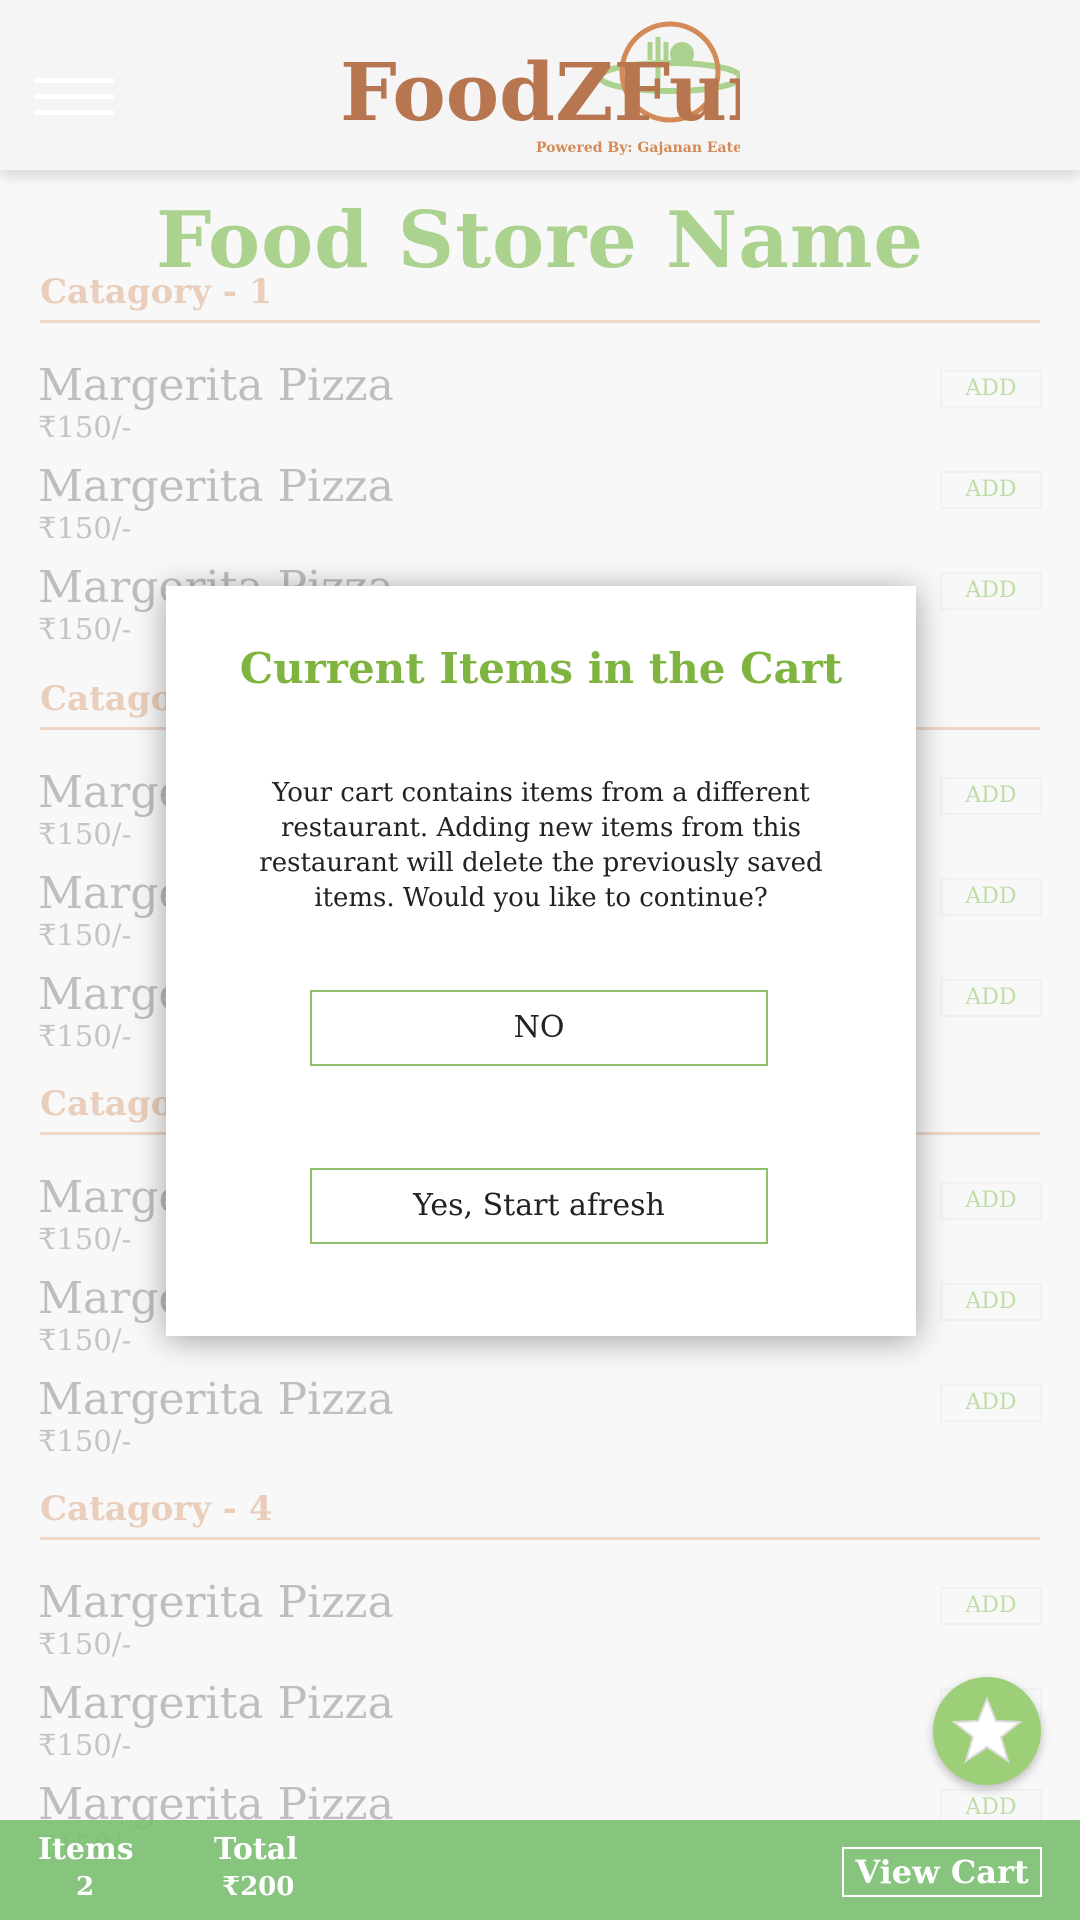 The image size is (1080, 1920). Describe the element at coordinates (256, 1849) in the screenshot. I see `total-label: Total` at that location.